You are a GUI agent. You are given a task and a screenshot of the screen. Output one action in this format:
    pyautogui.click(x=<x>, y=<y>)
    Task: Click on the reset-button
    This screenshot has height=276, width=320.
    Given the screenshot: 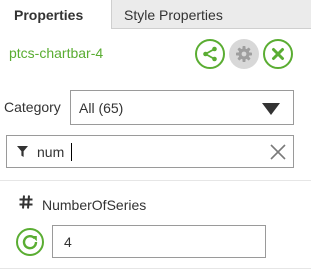 What is the action you would take?
    pyautogui.click(x=30, y=242)
    